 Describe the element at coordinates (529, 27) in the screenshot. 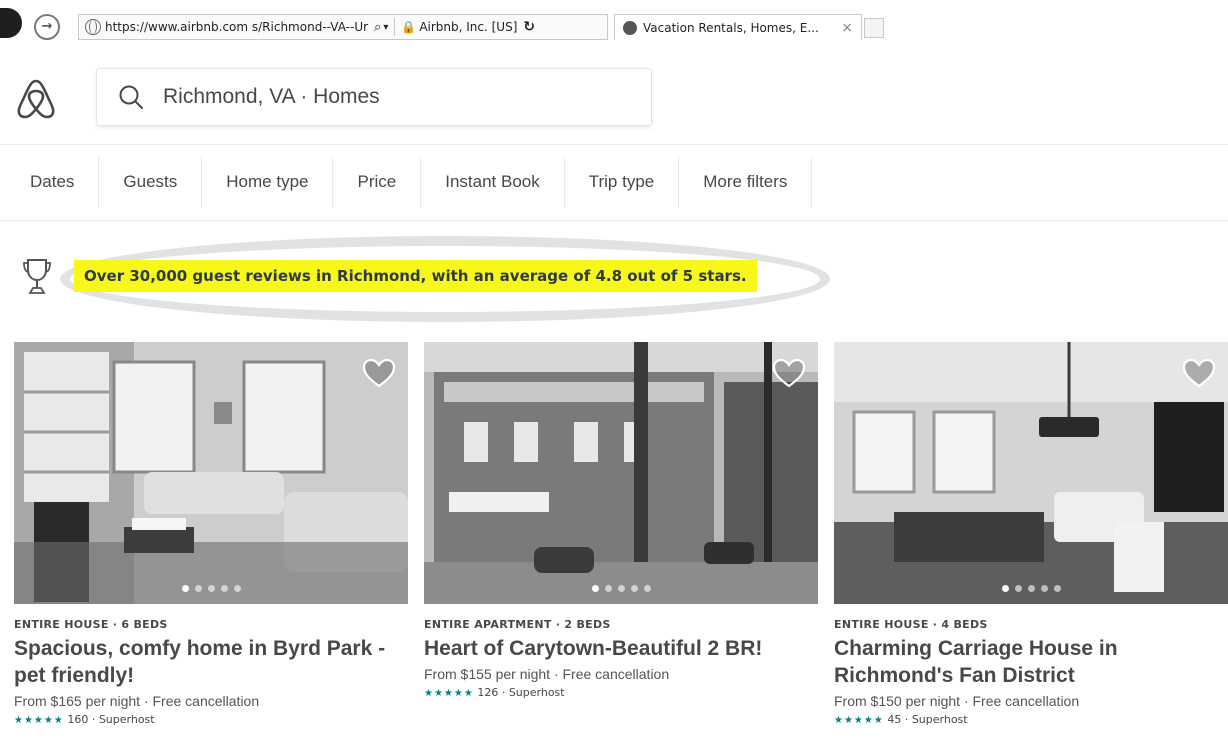

I see `refresh-icon: ↻` at that location.